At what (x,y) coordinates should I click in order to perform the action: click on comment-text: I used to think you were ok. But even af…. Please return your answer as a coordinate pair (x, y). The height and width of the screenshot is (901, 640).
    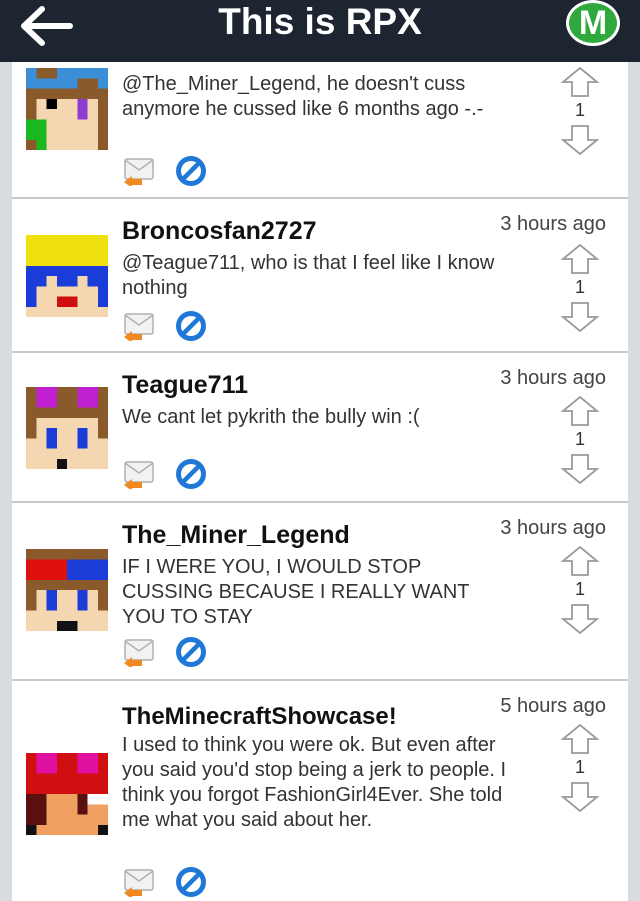
    Looking at the image, I should click on (314, 782).